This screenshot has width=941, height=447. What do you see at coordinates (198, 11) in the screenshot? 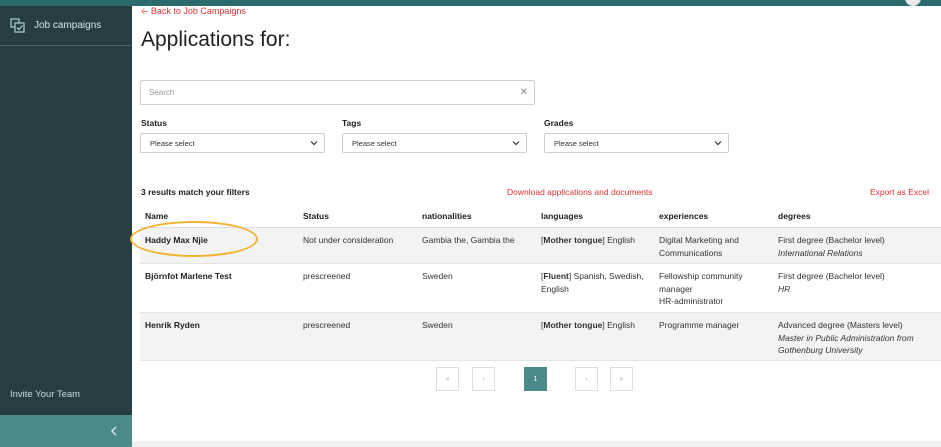
I see `back-link-label: Back to Job Campaigns` at bounding box center [198, 11].